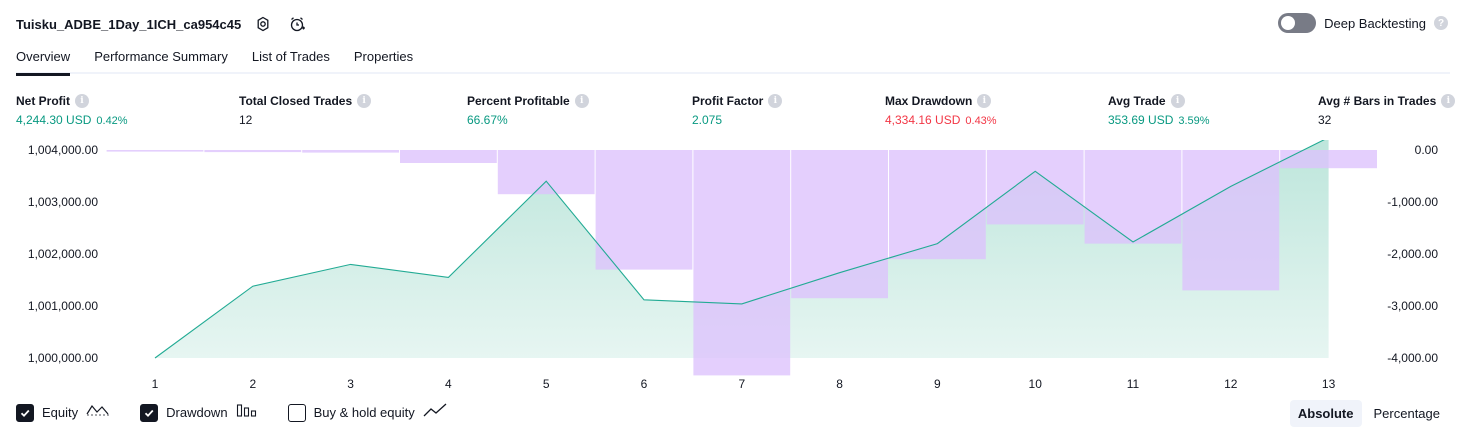 This screenshot has height=438, width=1466. I want to click on percentage-button: Percentage, so click(1407, 413).